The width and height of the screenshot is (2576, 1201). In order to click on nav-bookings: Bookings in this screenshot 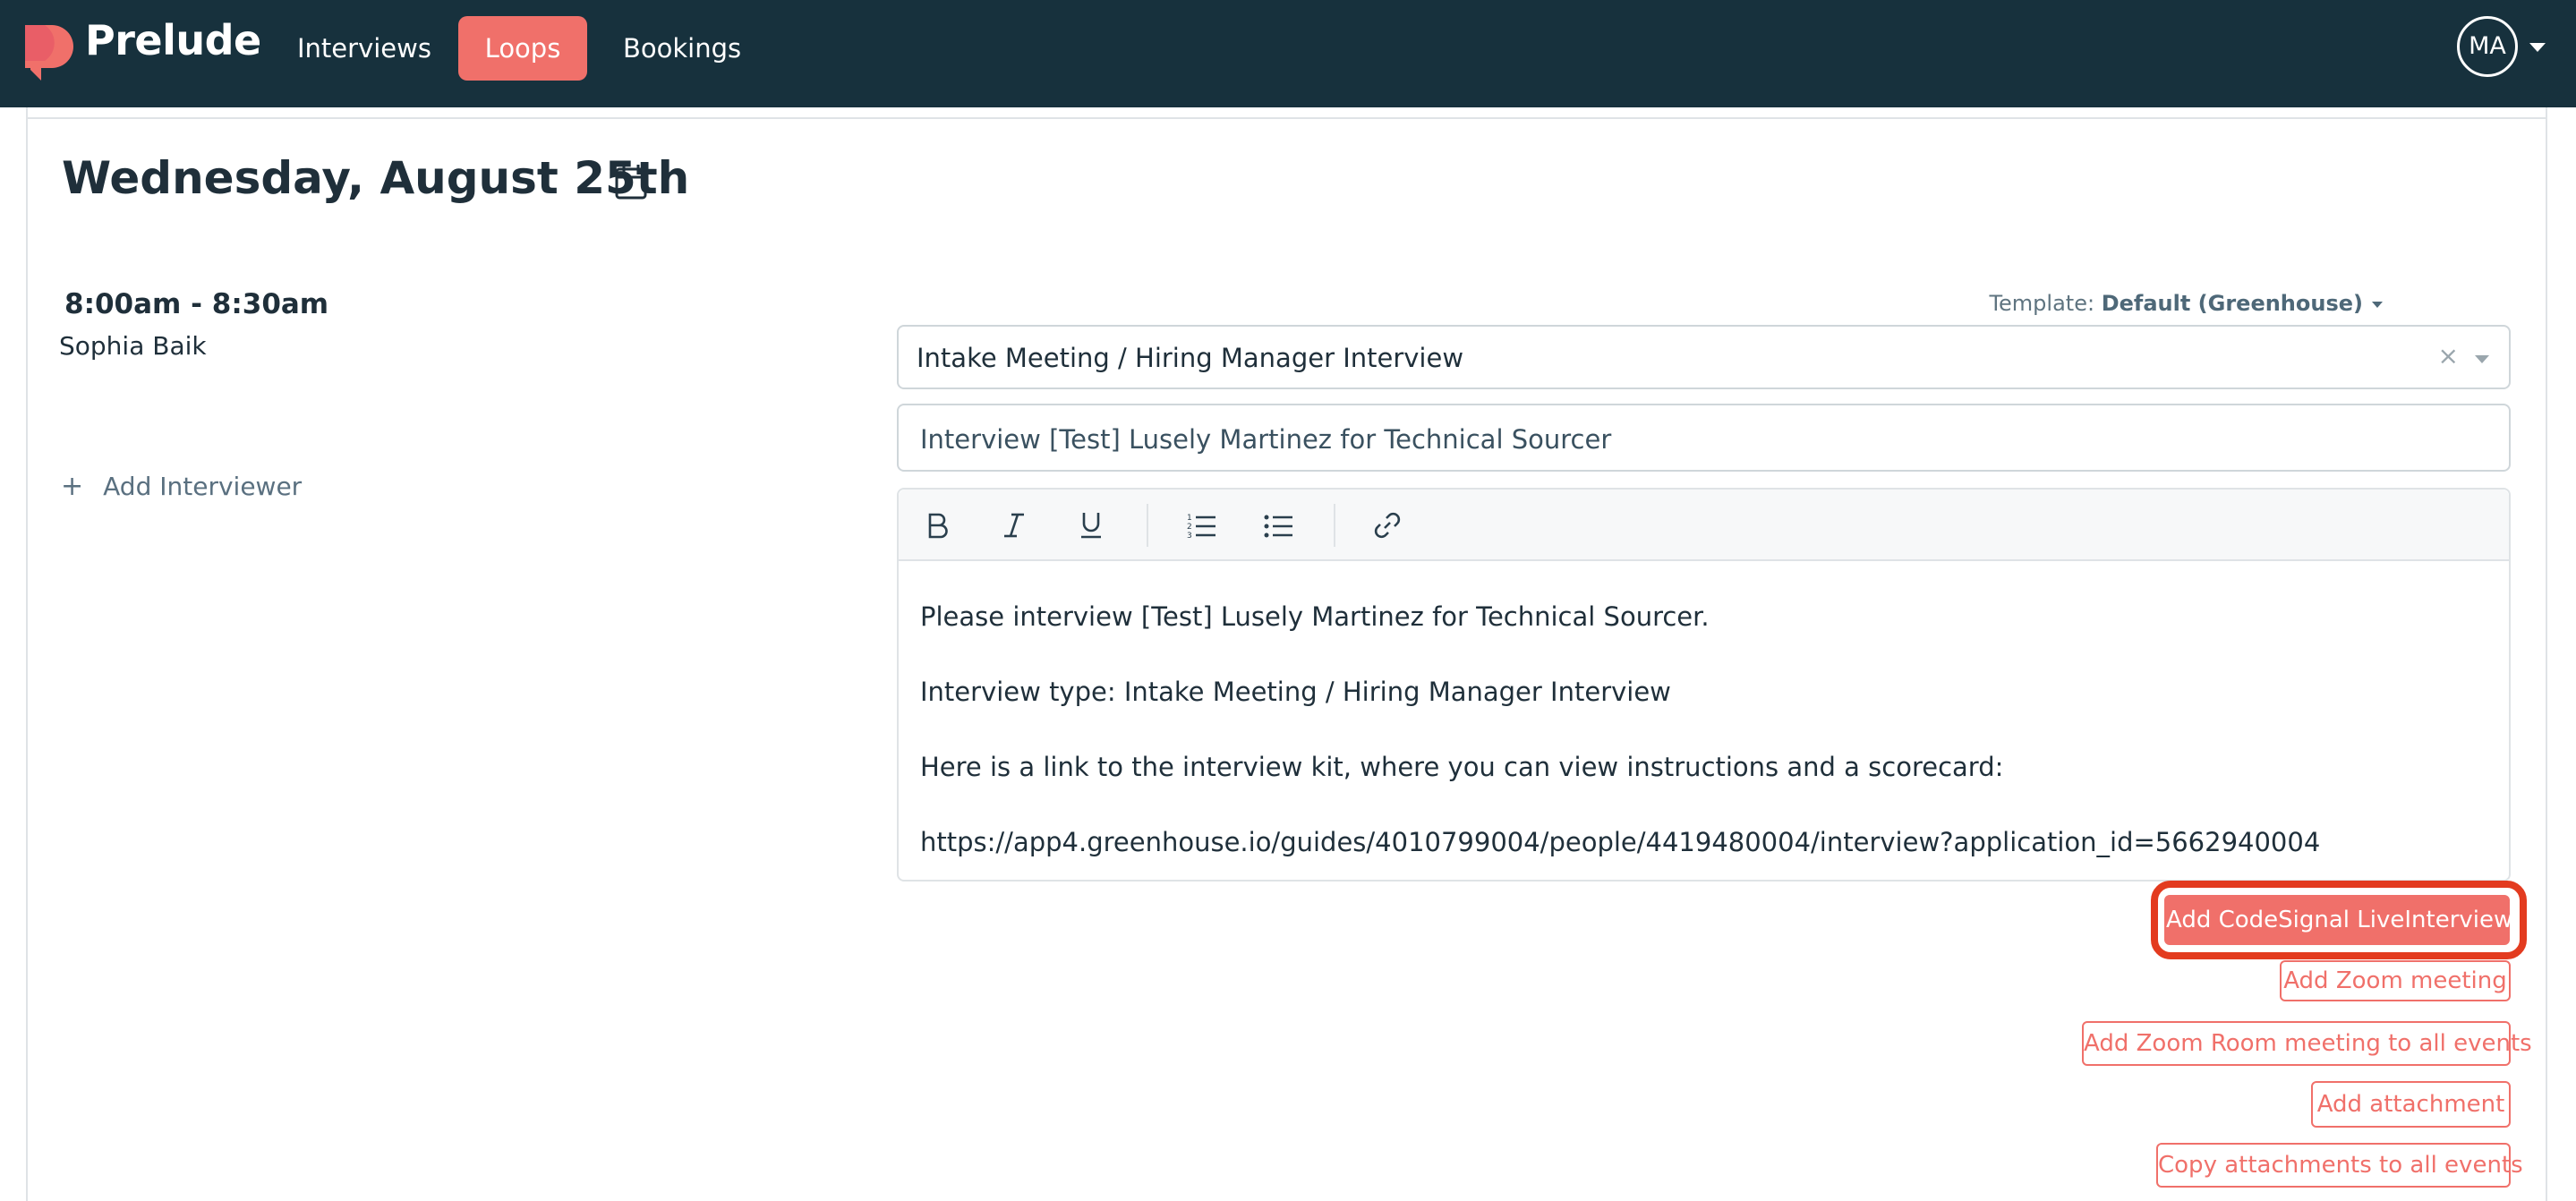, I will do `click(682, 48)`.